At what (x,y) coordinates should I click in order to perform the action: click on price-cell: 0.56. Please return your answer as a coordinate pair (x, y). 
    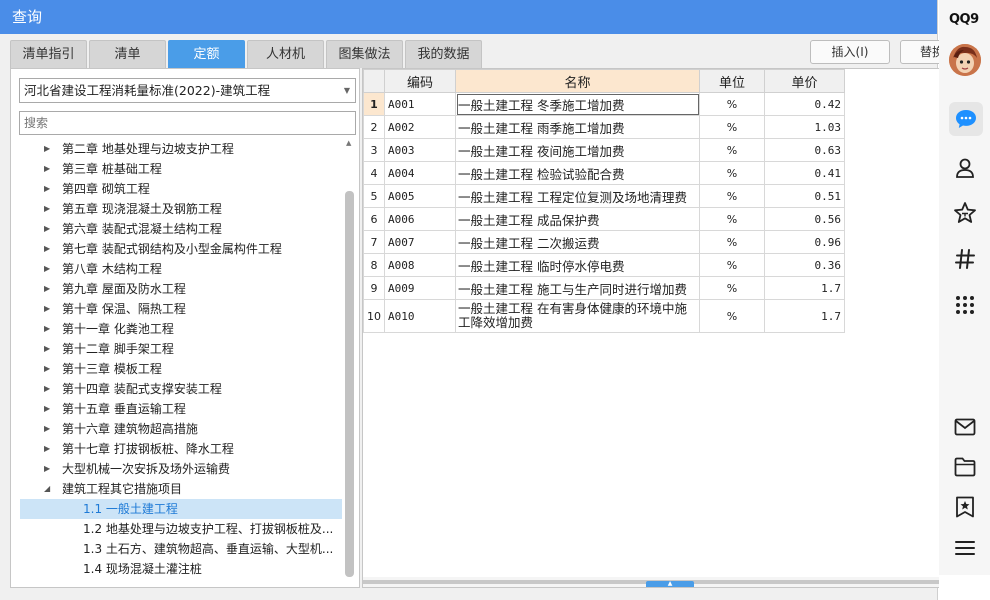
    Looking at the image, I should click on (804, 219).